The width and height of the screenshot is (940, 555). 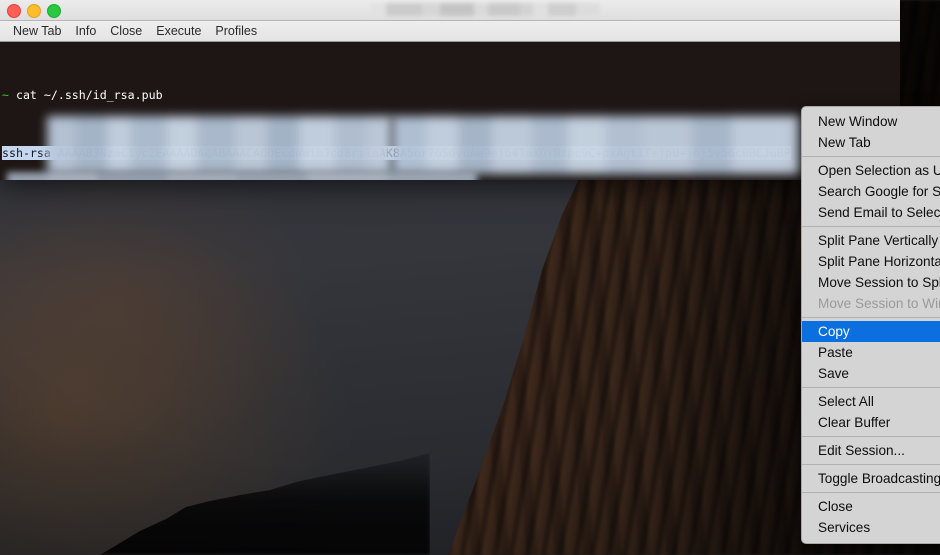 What do you see at coordinates (85, 31) in the screenshot?
I see `menu-item-info: Info` at bounding box center [85, 31].